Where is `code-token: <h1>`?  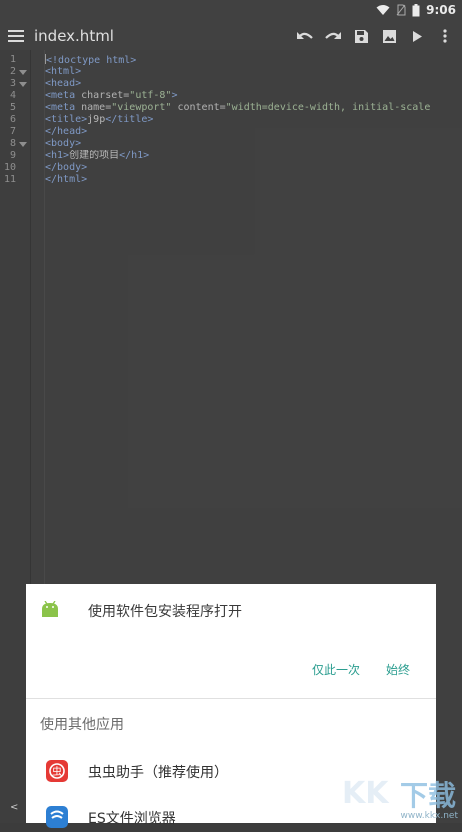 code-token: <h1> is located at coordinates (57, 155).